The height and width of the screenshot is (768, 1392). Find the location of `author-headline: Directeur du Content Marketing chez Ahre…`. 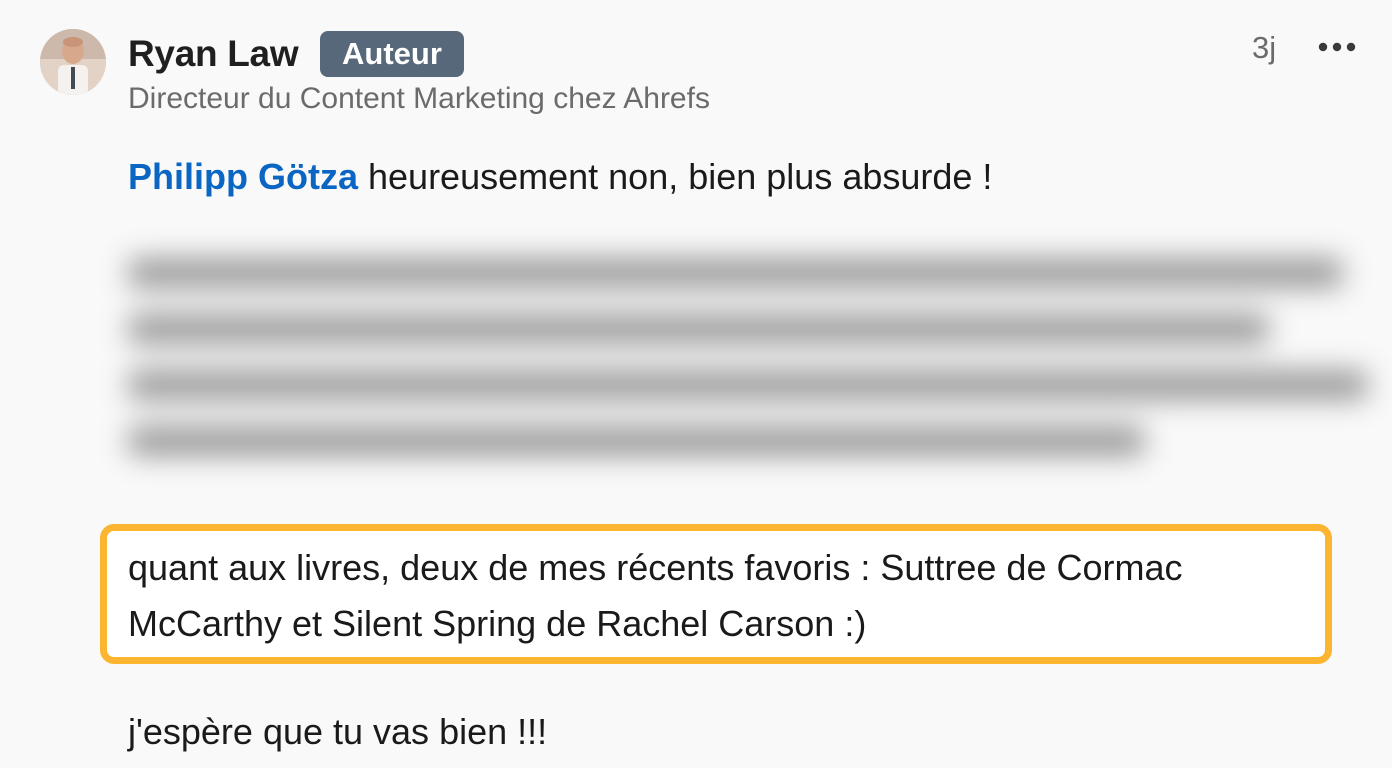

author-headline: Directeur du Content Marketing chez Ahre… is located at coordinates (419, 98).